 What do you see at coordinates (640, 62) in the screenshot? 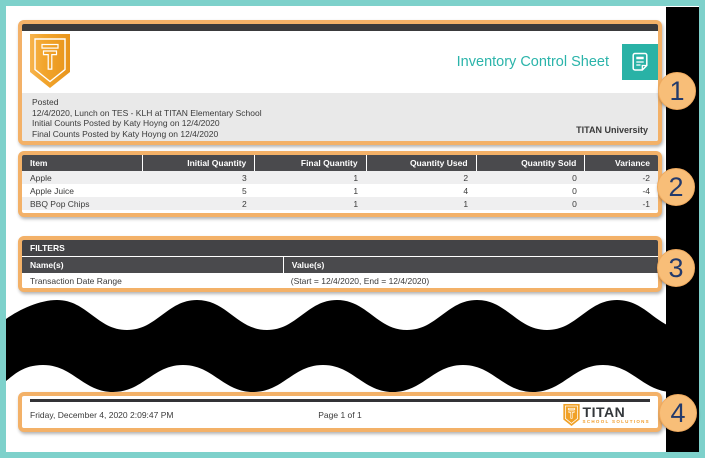
I see `report-document-icon` at bounding box center [640, 62].